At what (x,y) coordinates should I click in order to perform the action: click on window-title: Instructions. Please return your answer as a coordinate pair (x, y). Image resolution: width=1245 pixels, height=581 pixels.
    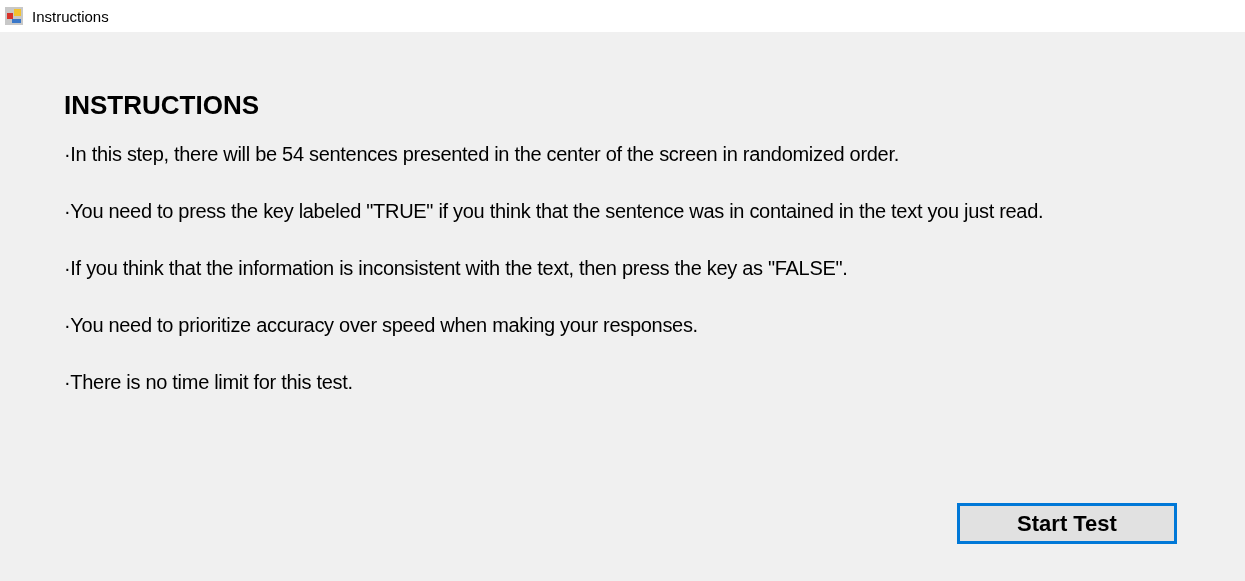
    Looking at the image, I should click on (70, 16).